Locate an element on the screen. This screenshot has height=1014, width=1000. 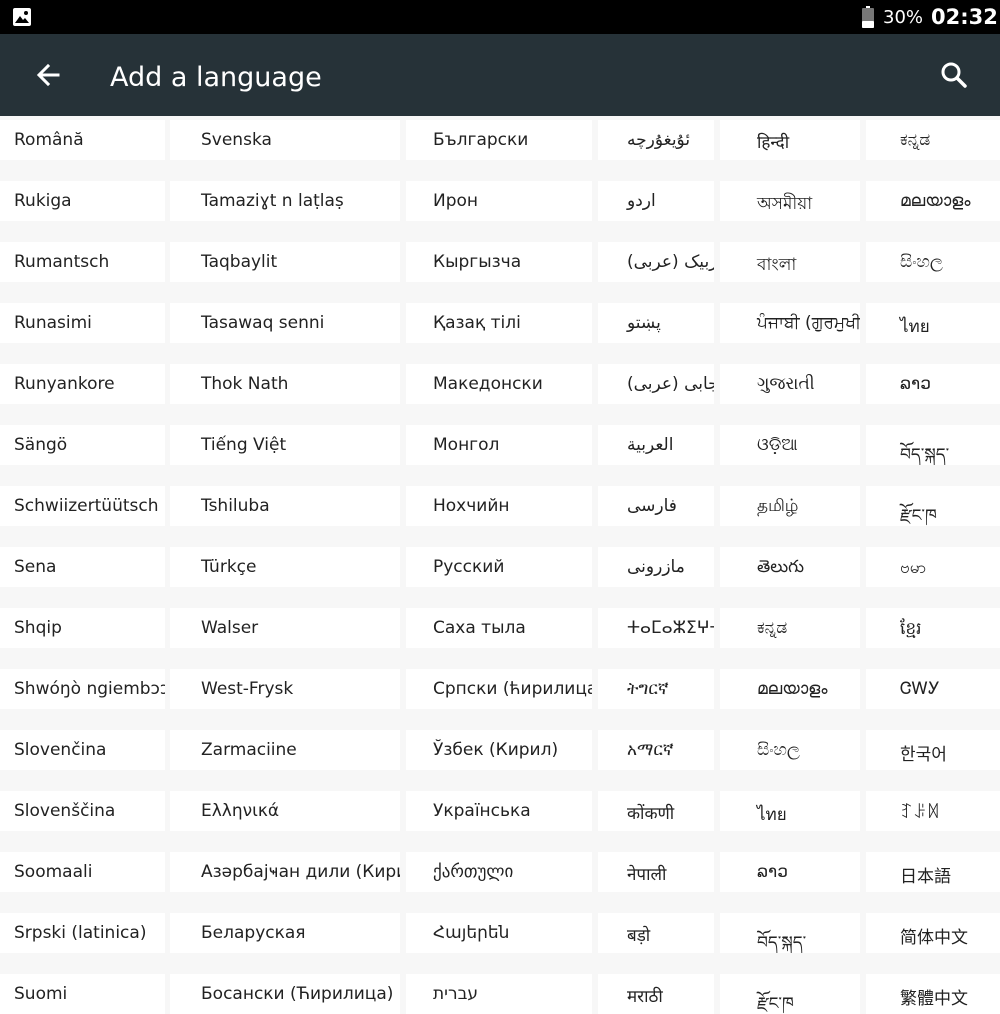
language-item: اوزبیک (عربی) is located at coordinates (656, 262).